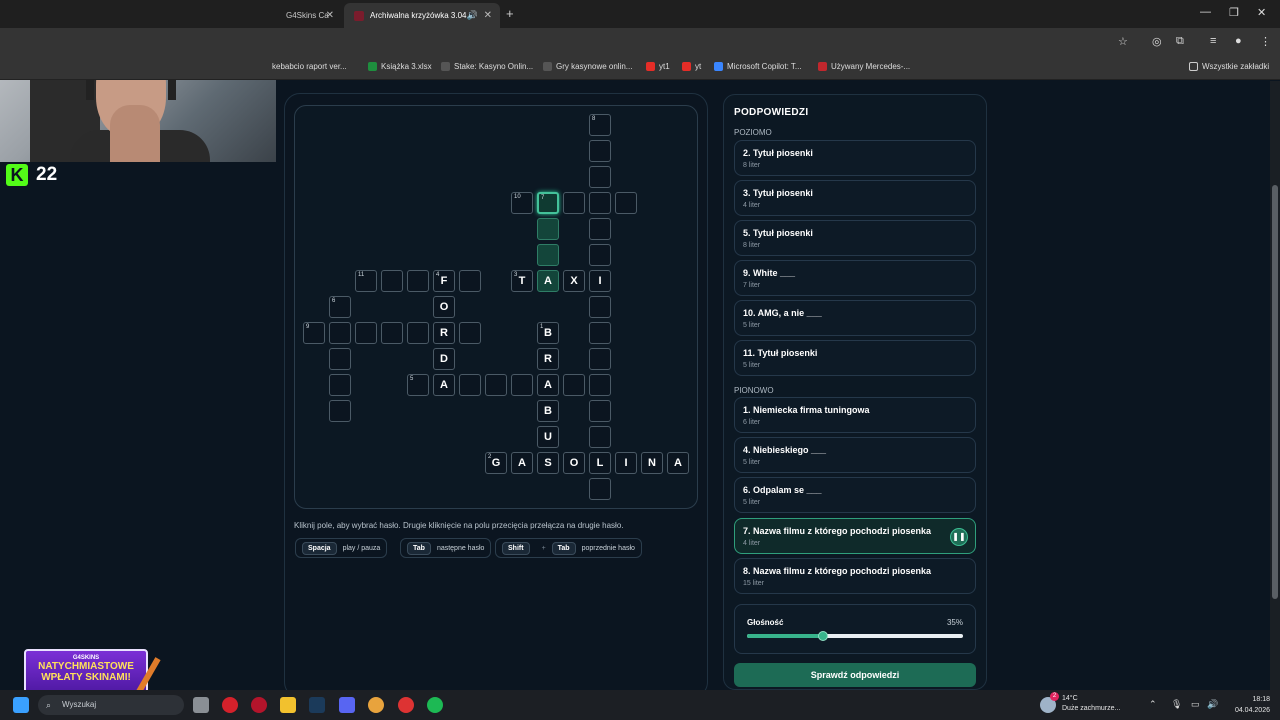 The image size is (1280, 720). What do you see at coordinates (1180, 41) in the screenshot?
I see `puzzle-icon: ⧉` at bounding box center [1180, 41].